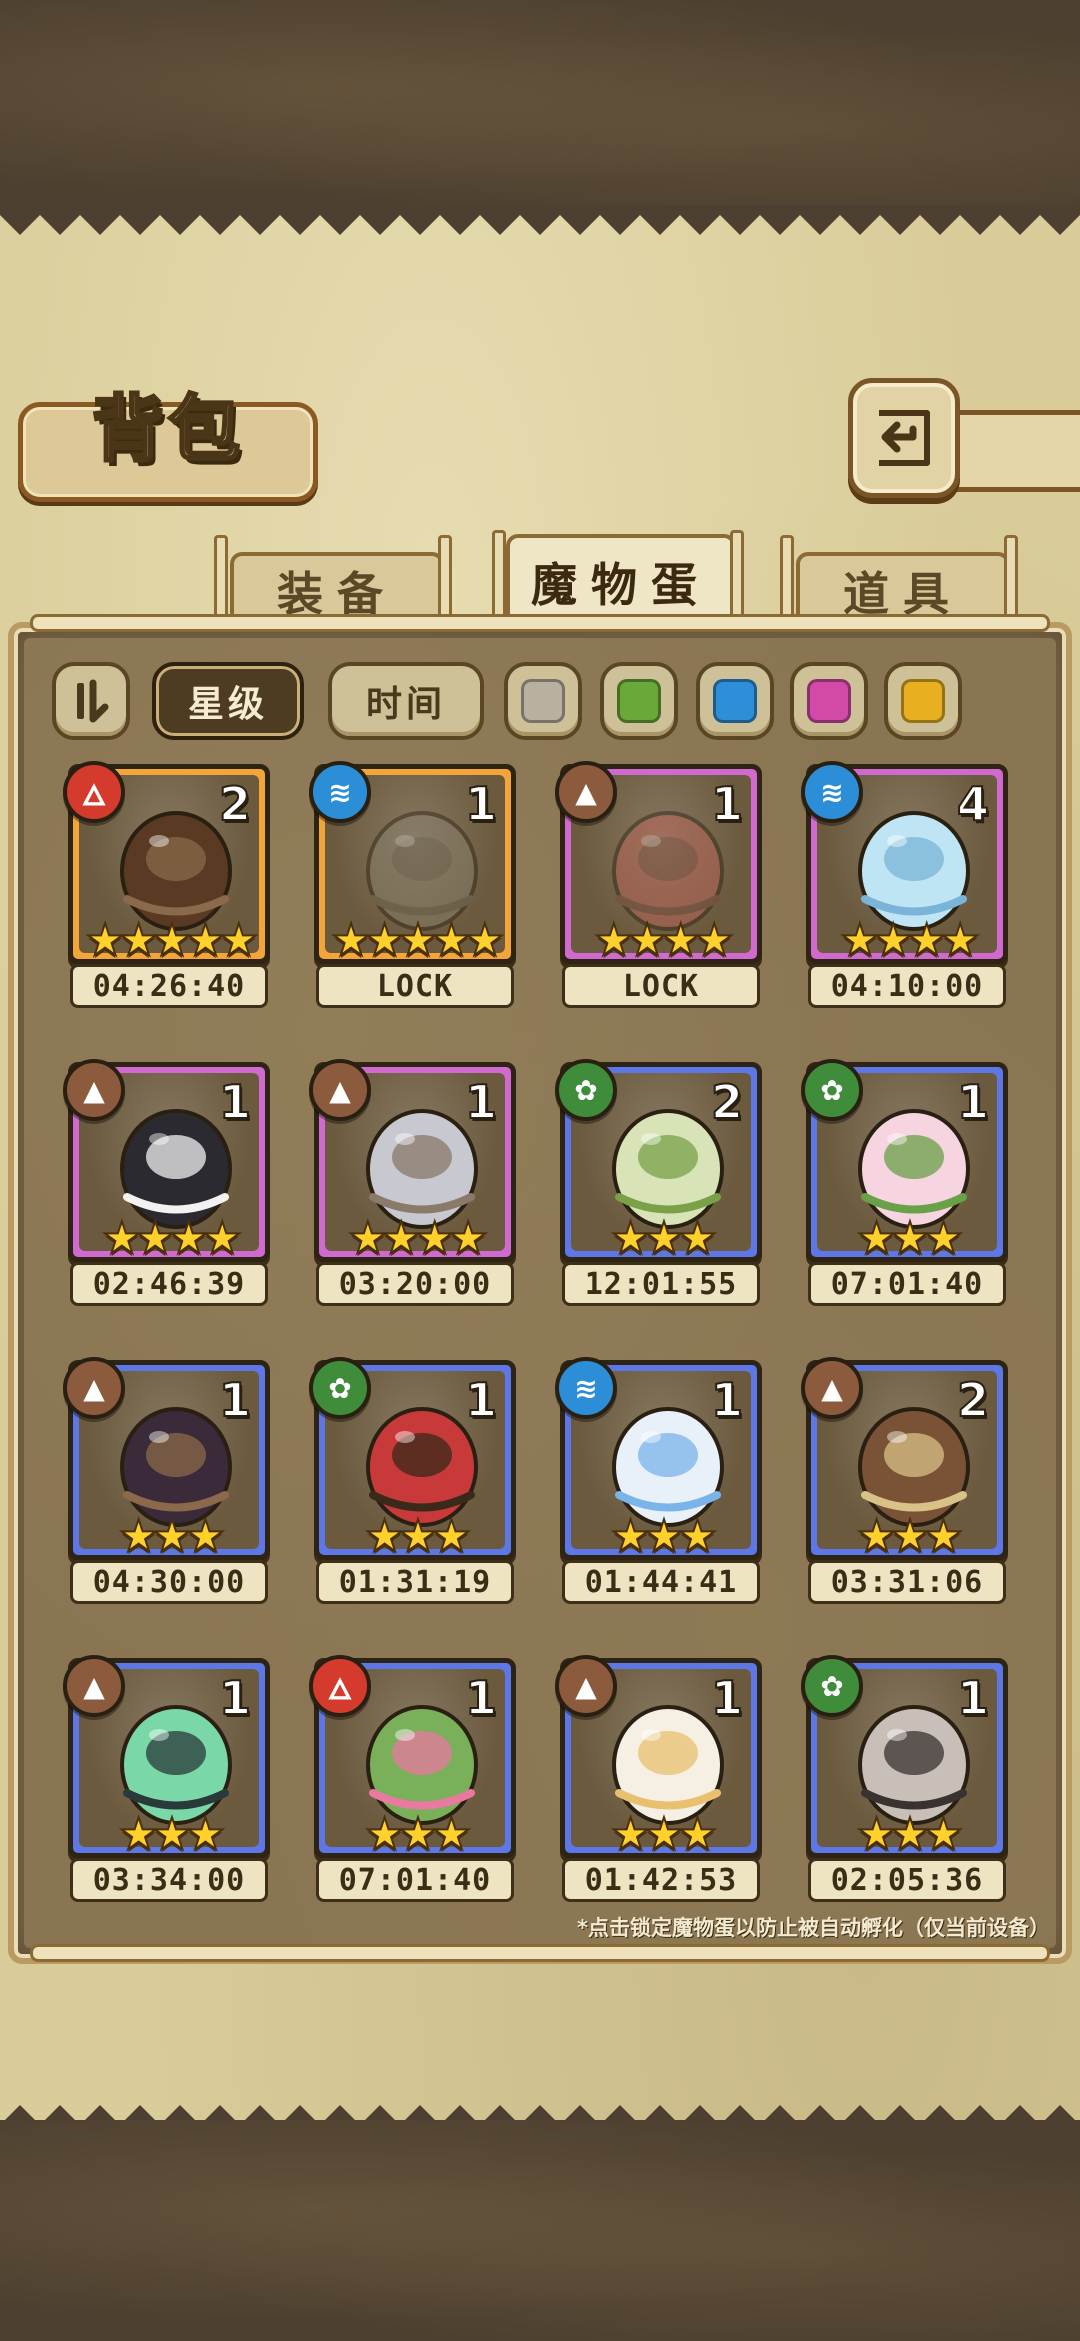  Describe the element at coordinates (621, 580) in the screenshot. I see `tab-monster-eggs: 魔物蛋` at that location.